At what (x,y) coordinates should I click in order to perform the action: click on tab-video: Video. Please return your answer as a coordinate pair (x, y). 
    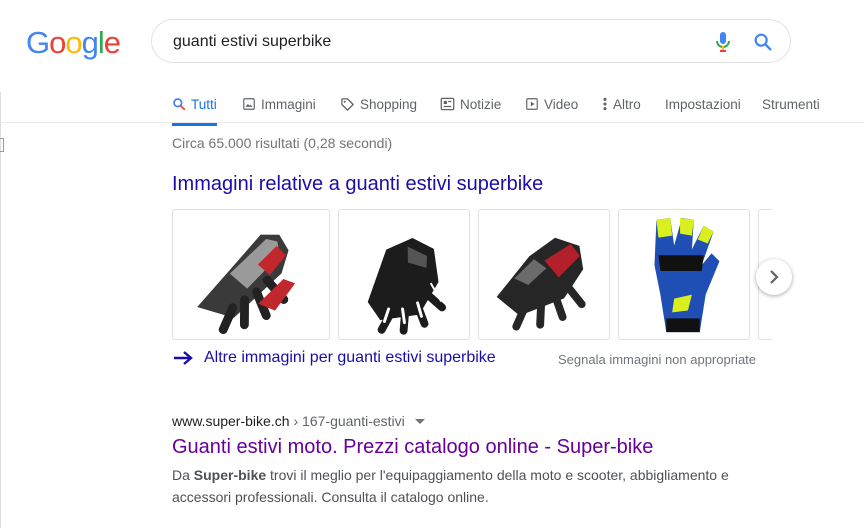
    Looking at the image, I should click on (551, 104).